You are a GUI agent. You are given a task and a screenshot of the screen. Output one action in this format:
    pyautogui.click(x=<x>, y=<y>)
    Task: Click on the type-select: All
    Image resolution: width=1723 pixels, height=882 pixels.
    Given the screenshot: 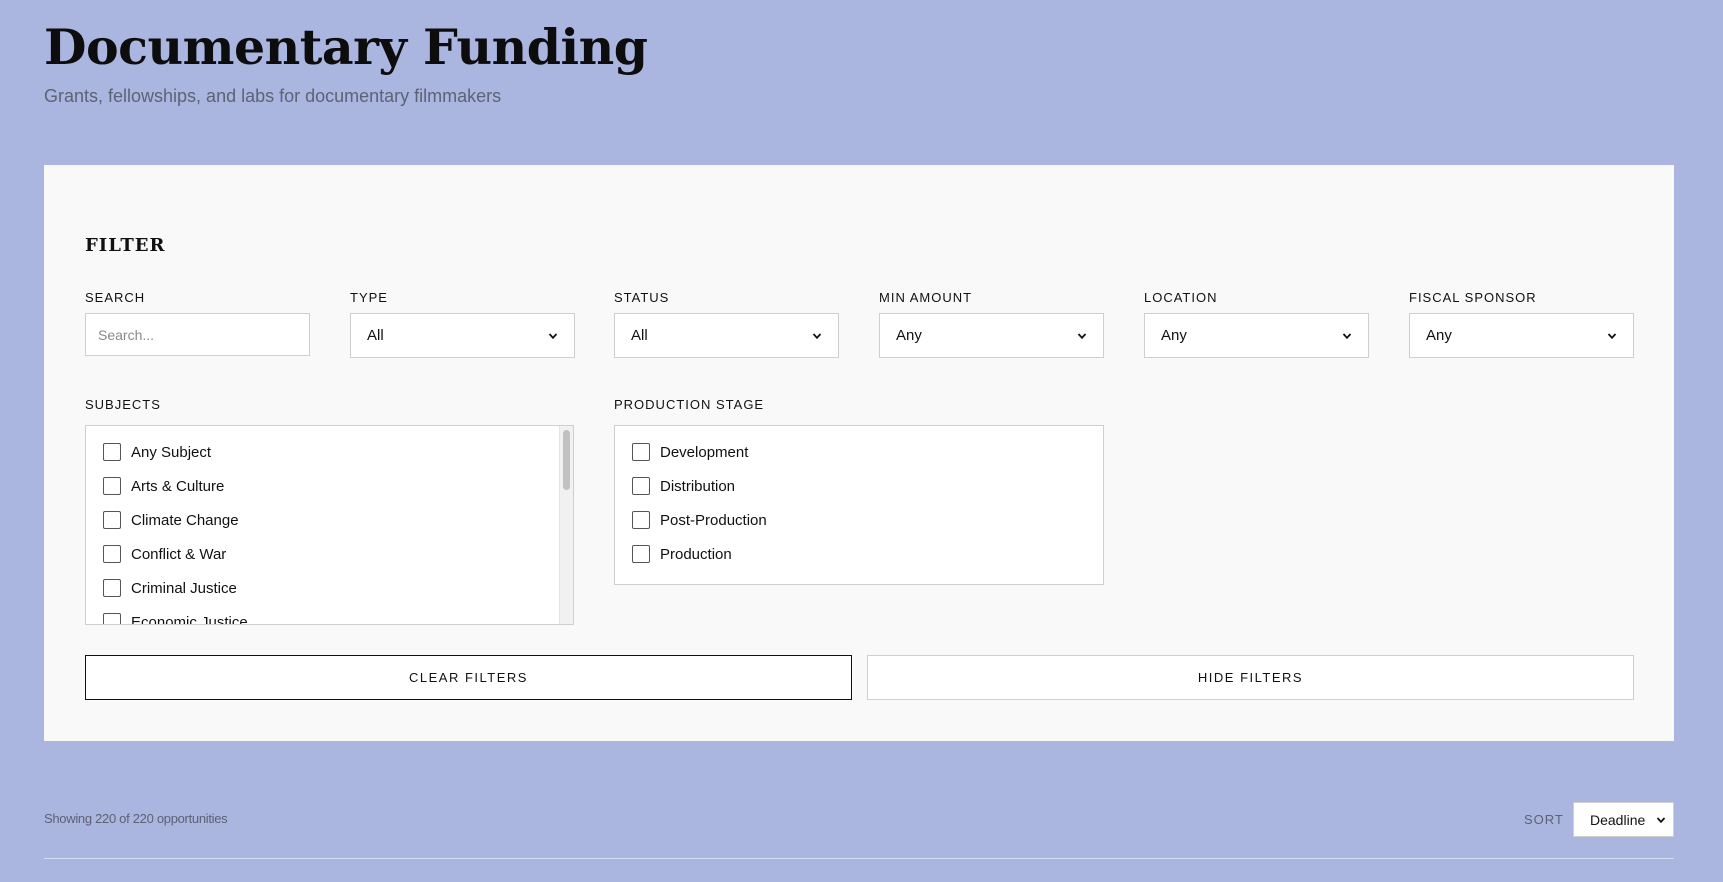 What is the action you would take?
    pyautogui.click(x=462, y=335)
    